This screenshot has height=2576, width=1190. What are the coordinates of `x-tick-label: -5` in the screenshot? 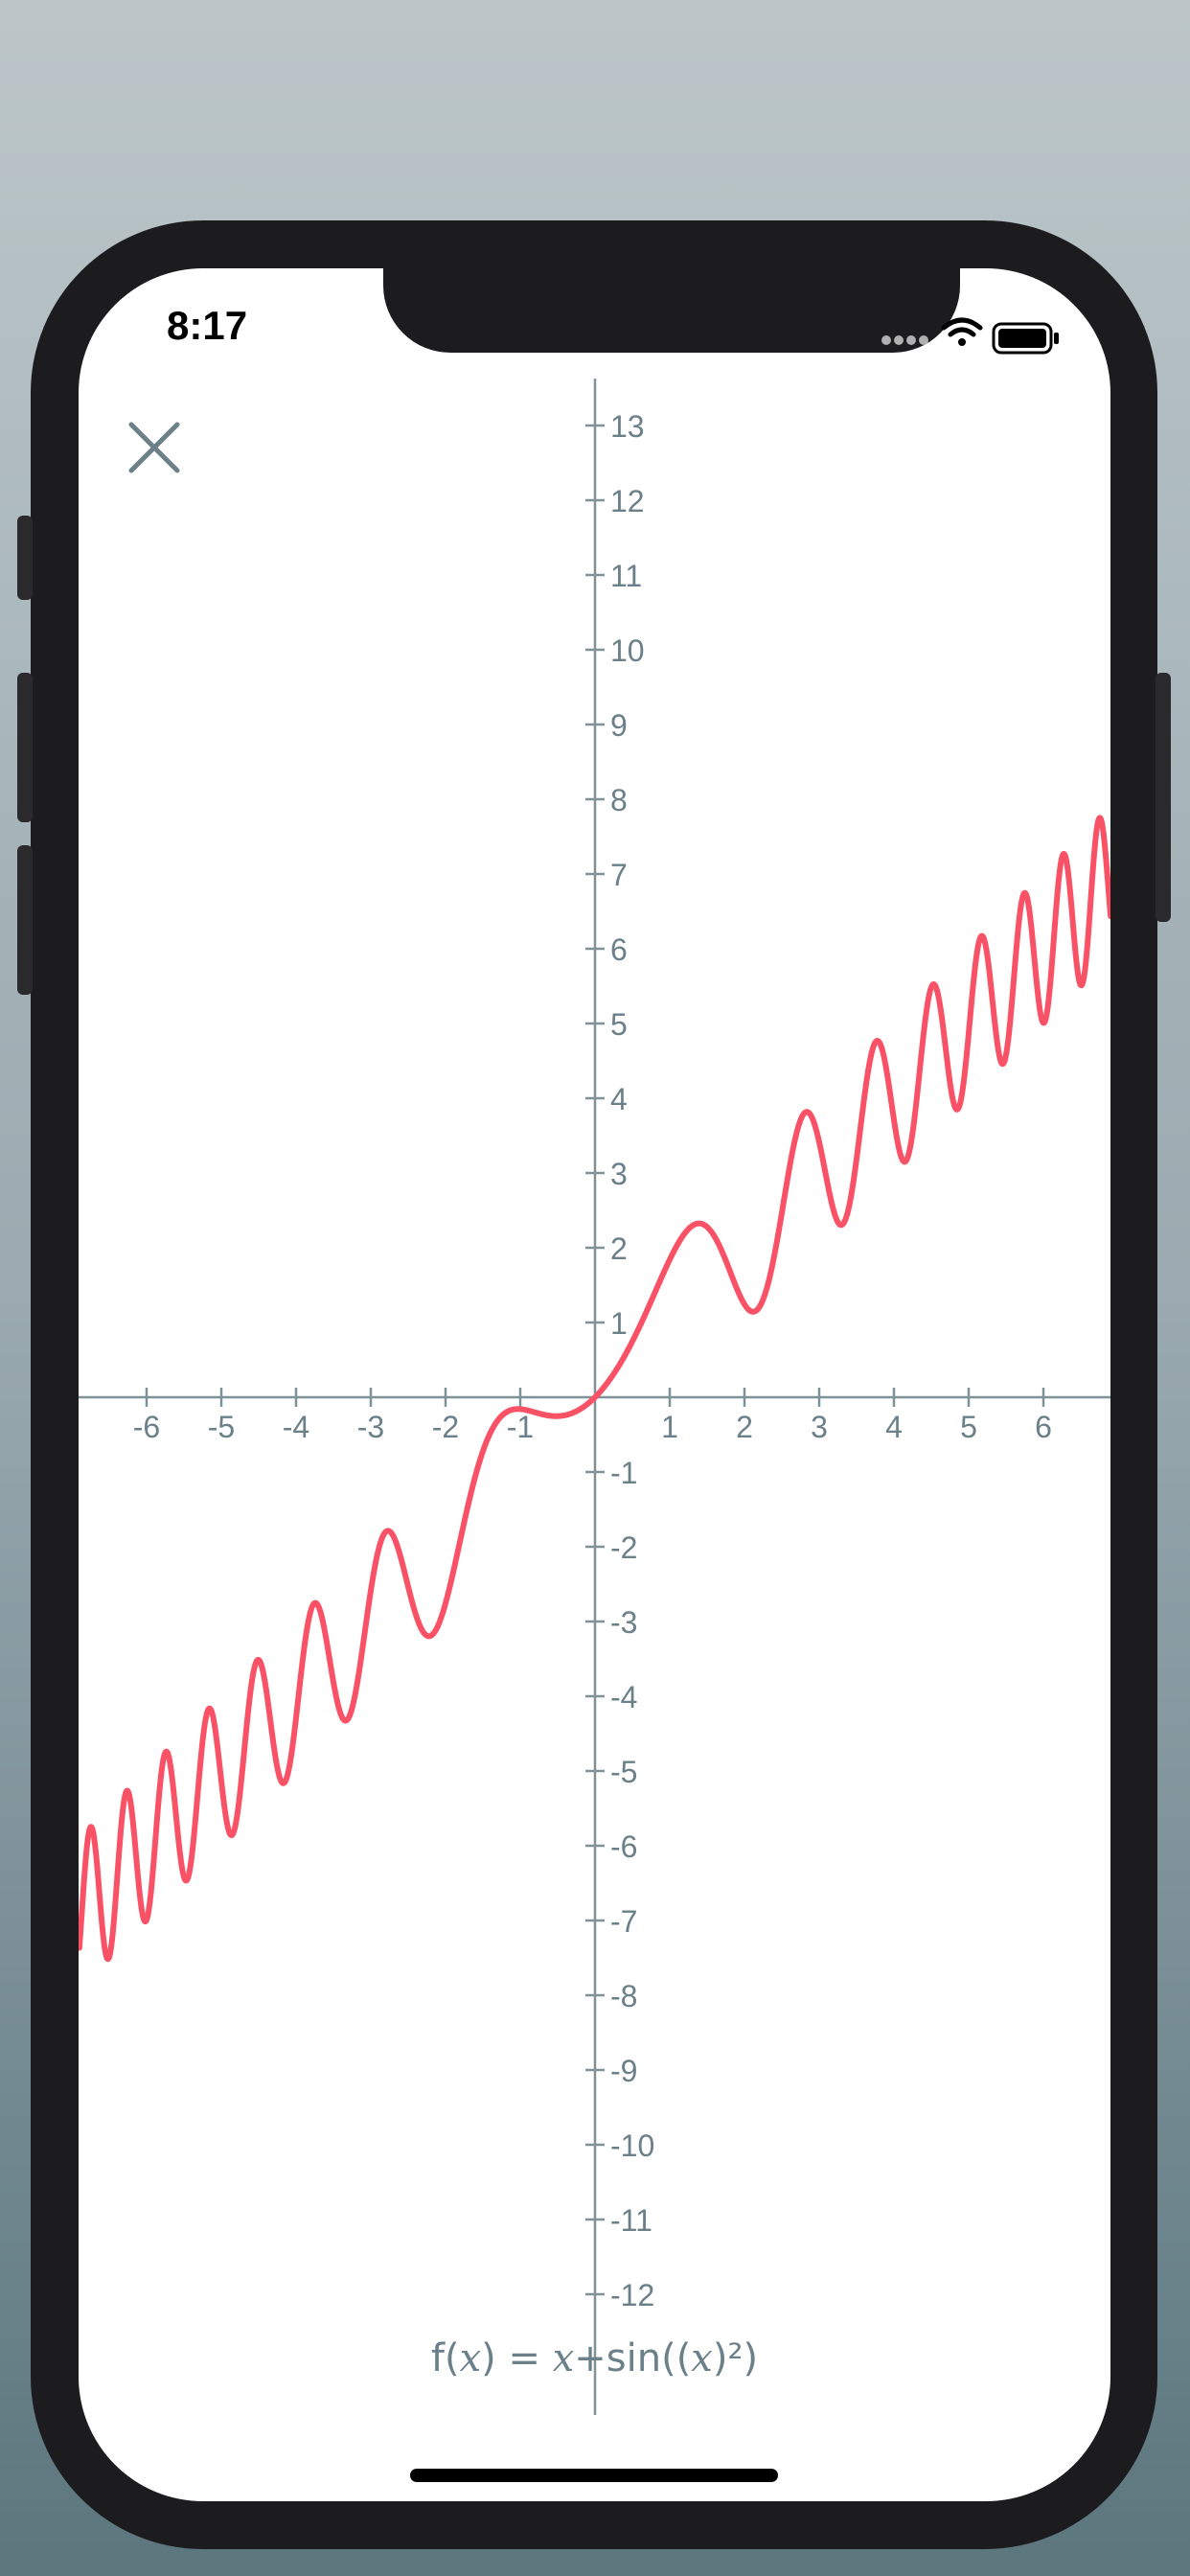 It's located at (222, 1427).